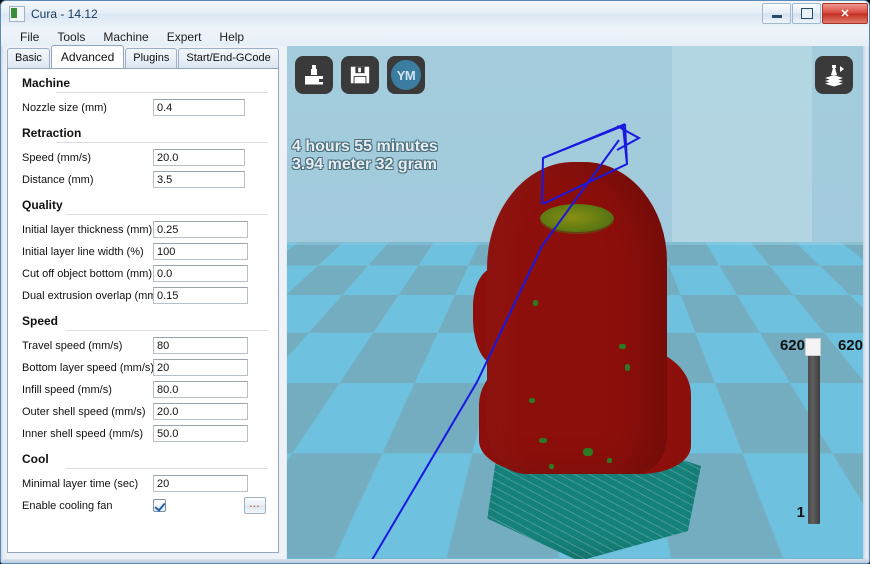  Describe the element at coordinates (184, 37) in the screenshot. I see `menu-item-expert: Expert` at that location.